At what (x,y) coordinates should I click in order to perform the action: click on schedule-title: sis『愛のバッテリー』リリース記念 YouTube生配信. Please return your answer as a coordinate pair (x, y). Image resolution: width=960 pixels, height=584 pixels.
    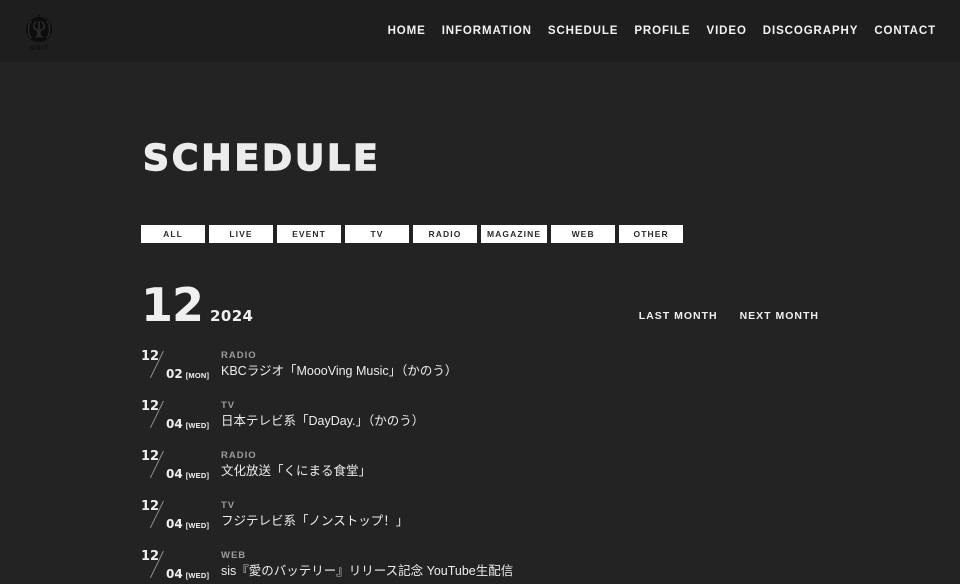
    Looking at the image, I should click on (367, 571).